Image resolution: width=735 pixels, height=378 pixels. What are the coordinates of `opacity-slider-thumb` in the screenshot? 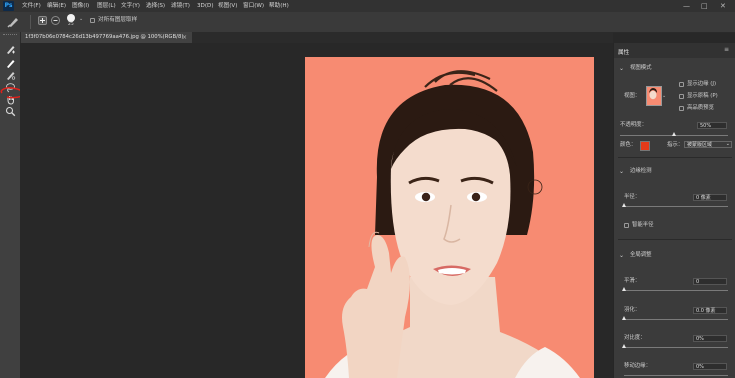 It's located at (673, 134).